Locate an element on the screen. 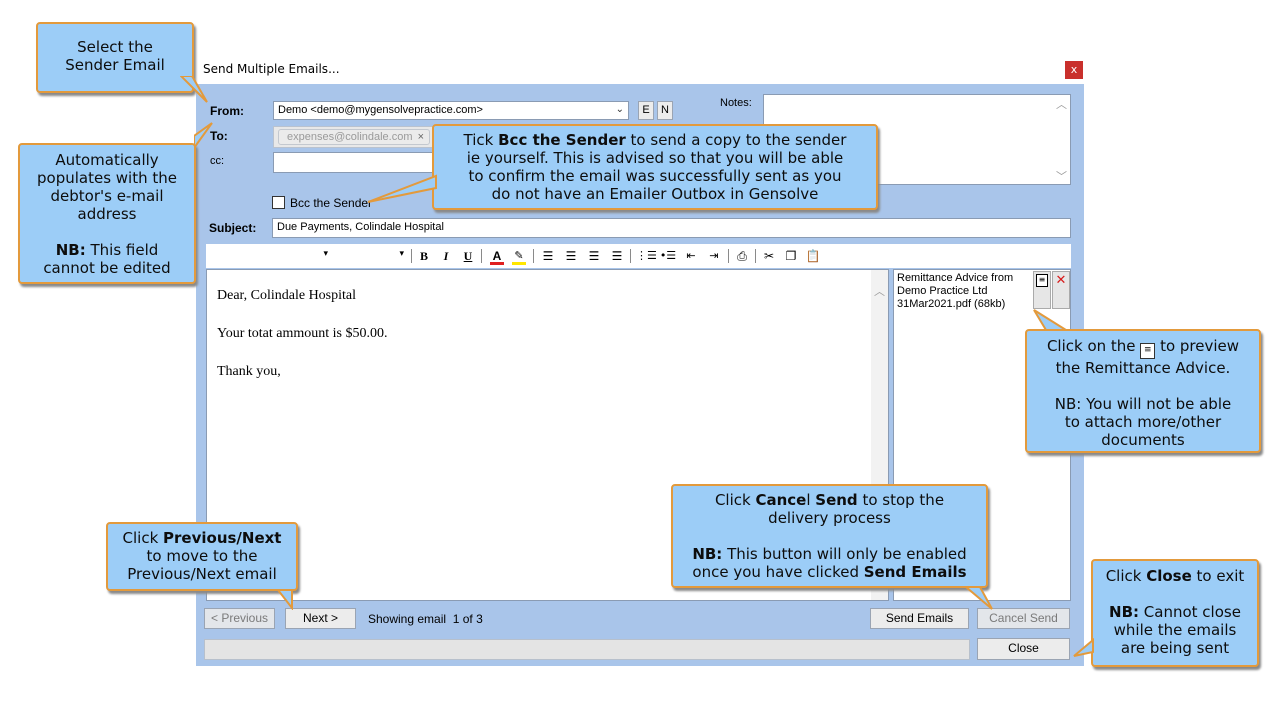  callout-line: NB: This button will only be enabled is located at coordinates (829, 554).